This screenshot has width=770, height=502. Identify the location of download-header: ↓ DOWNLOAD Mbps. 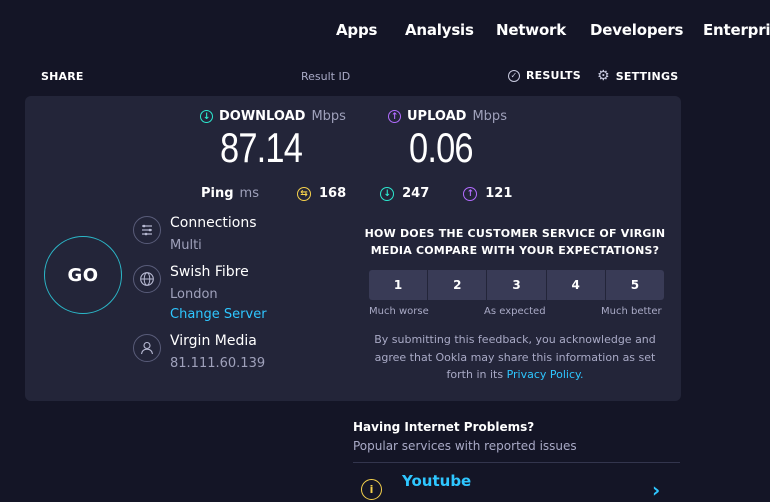
(273, 116).